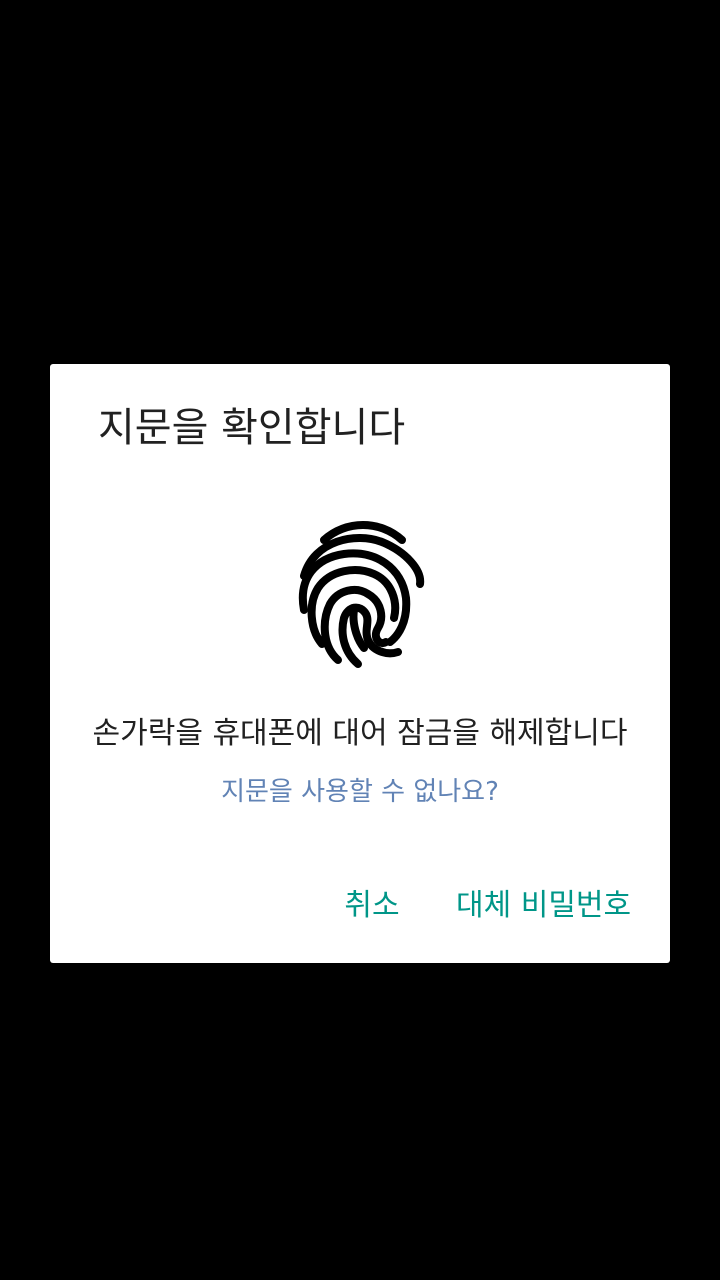 The height and width of the screenshot is (1280, 720). Describe the element at coordinates (360, 792) in the screenshot. I see `fingerprint-help-link: 지문을 사용할 수 없나요?` at that location.